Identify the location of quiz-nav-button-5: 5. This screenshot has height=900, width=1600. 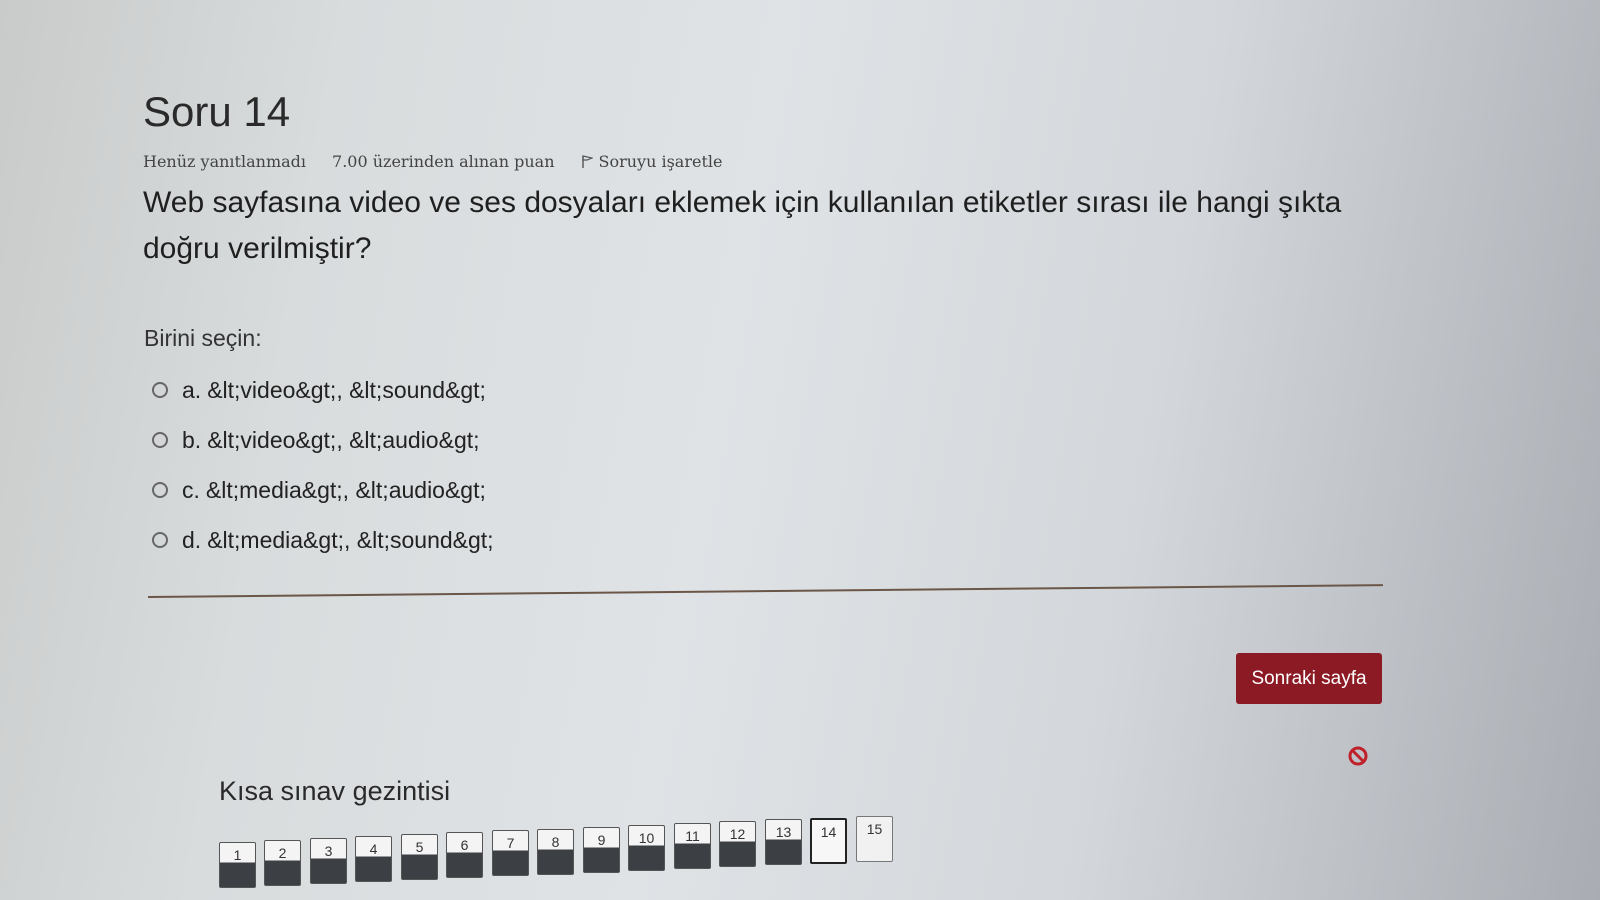
(419, 857).